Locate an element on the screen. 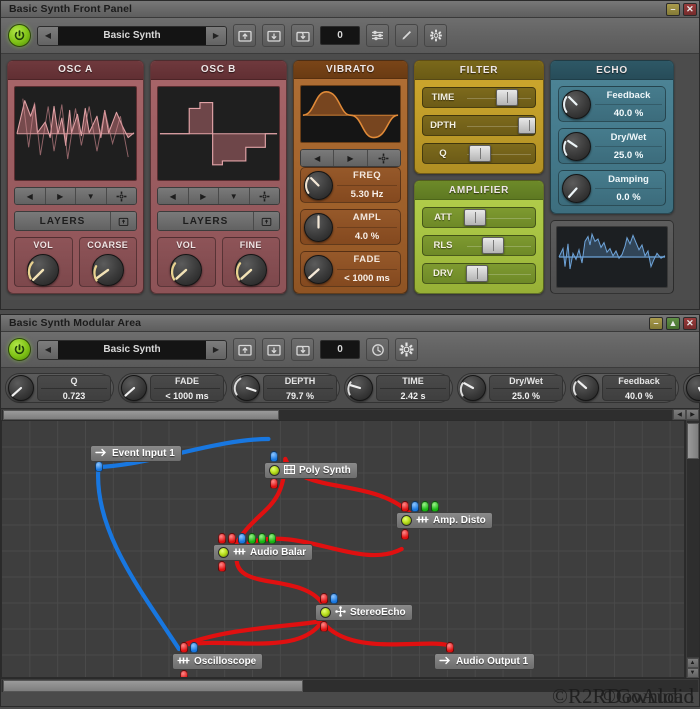 The height and width of the screenshot is (709, 700). modular-preset-next-button: ▶ is located at coordinates (216, 349).